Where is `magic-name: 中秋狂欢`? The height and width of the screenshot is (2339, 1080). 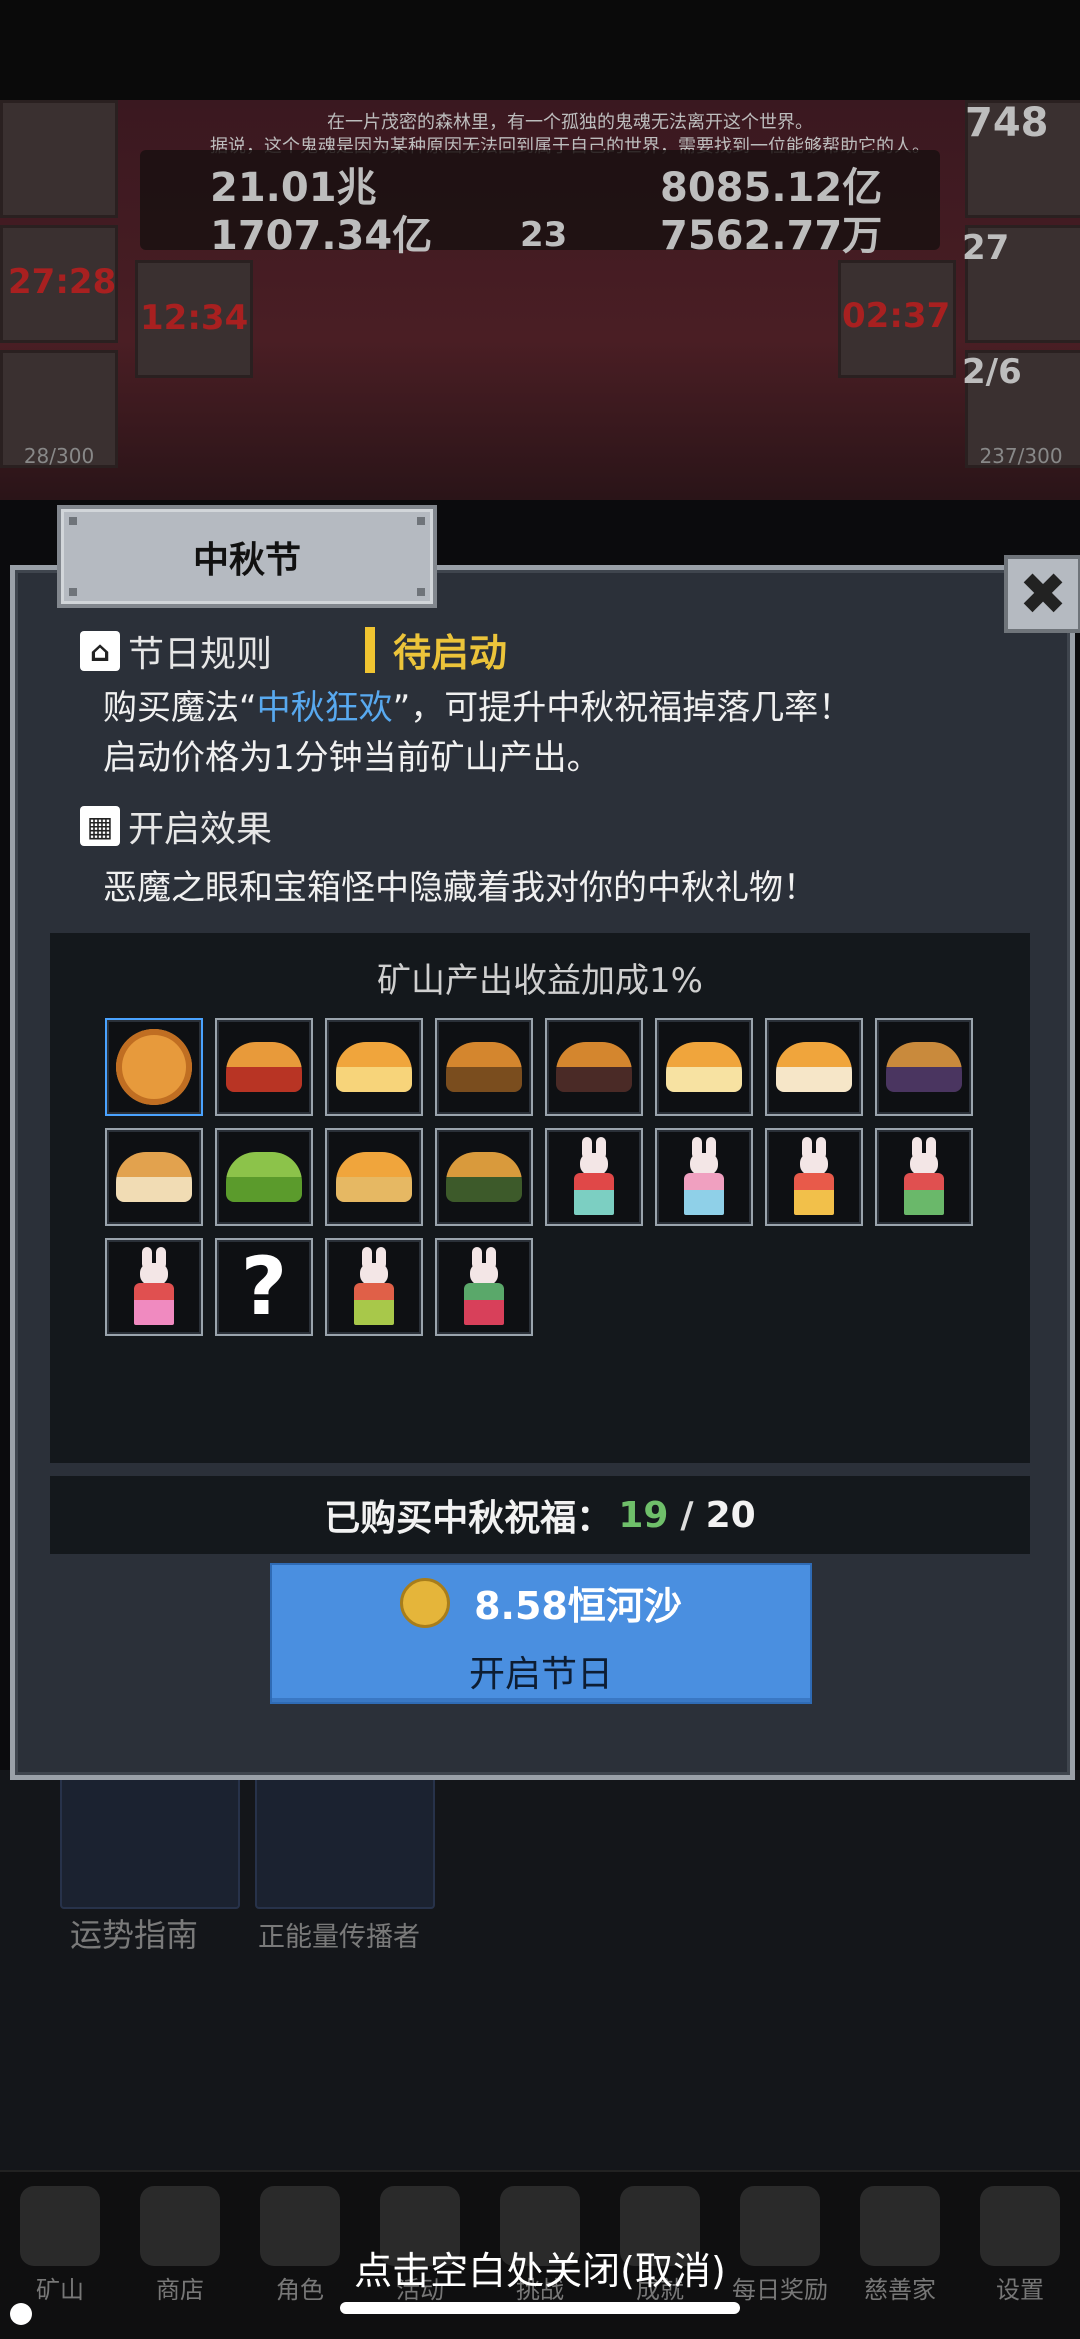
magic-name: 中秋狂欢 is located at coordinates (324, 708).